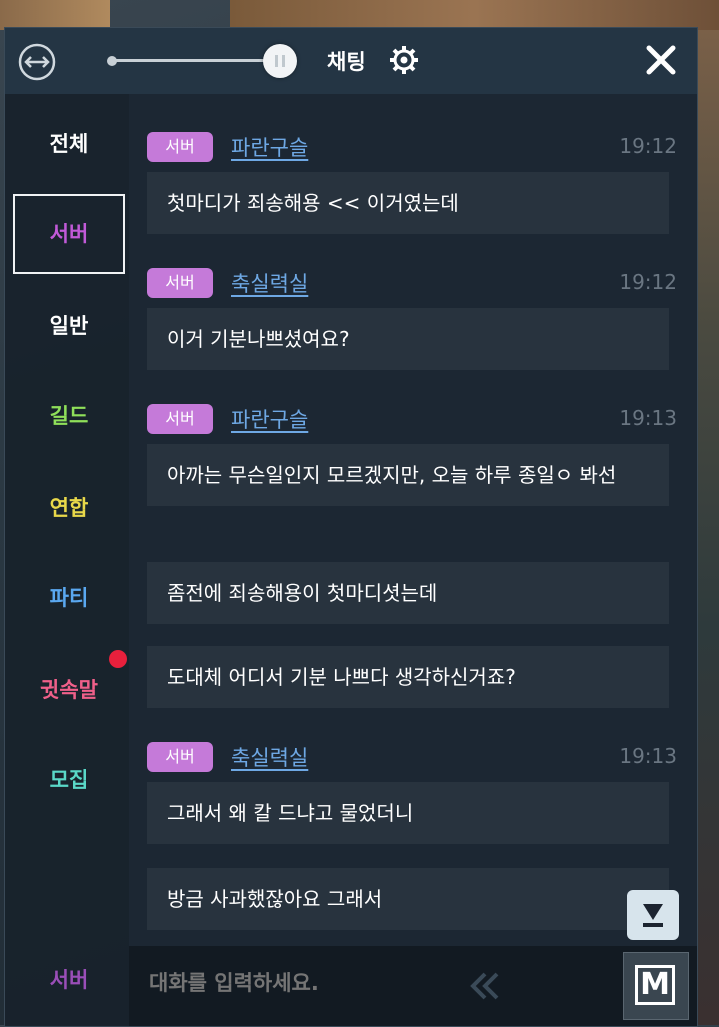  Describe the element at coordinates (408, 203) in the screenshot. I see `message-bubble: 첫마디가 죄송해용 << 이거였는데` at that location.